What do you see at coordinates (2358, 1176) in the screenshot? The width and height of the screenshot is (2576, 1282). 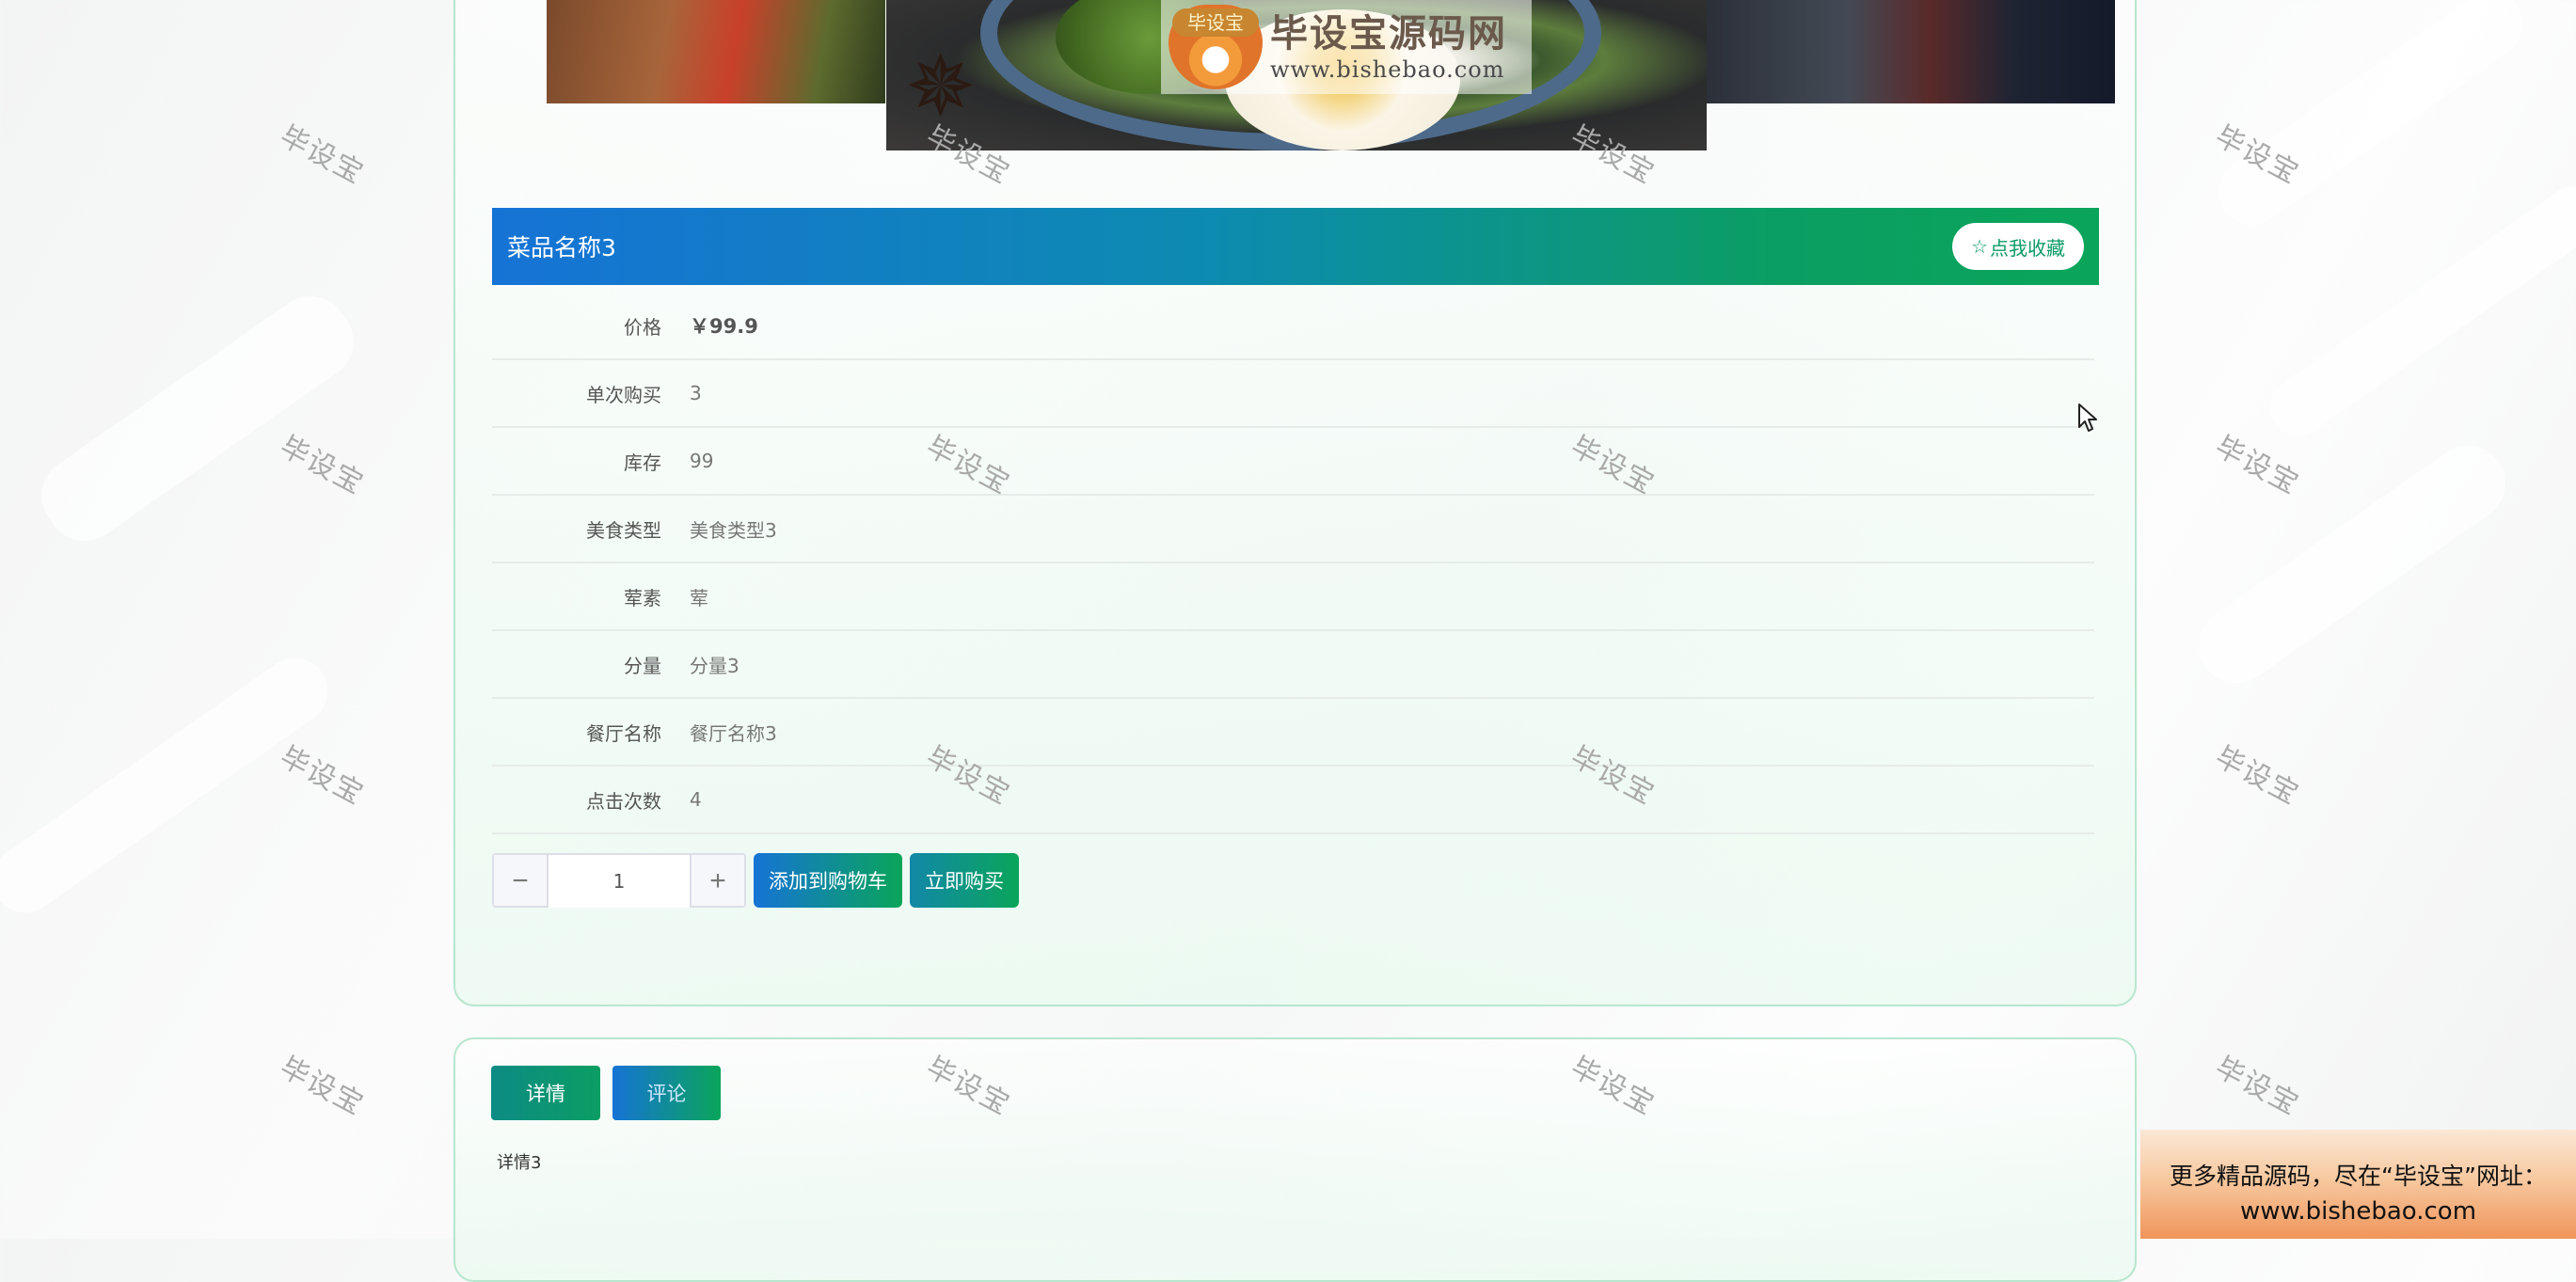 I see `promo-text: 更多精品源码，尽在“毕设宝”网址：` at bounding box center [2358, 1176].